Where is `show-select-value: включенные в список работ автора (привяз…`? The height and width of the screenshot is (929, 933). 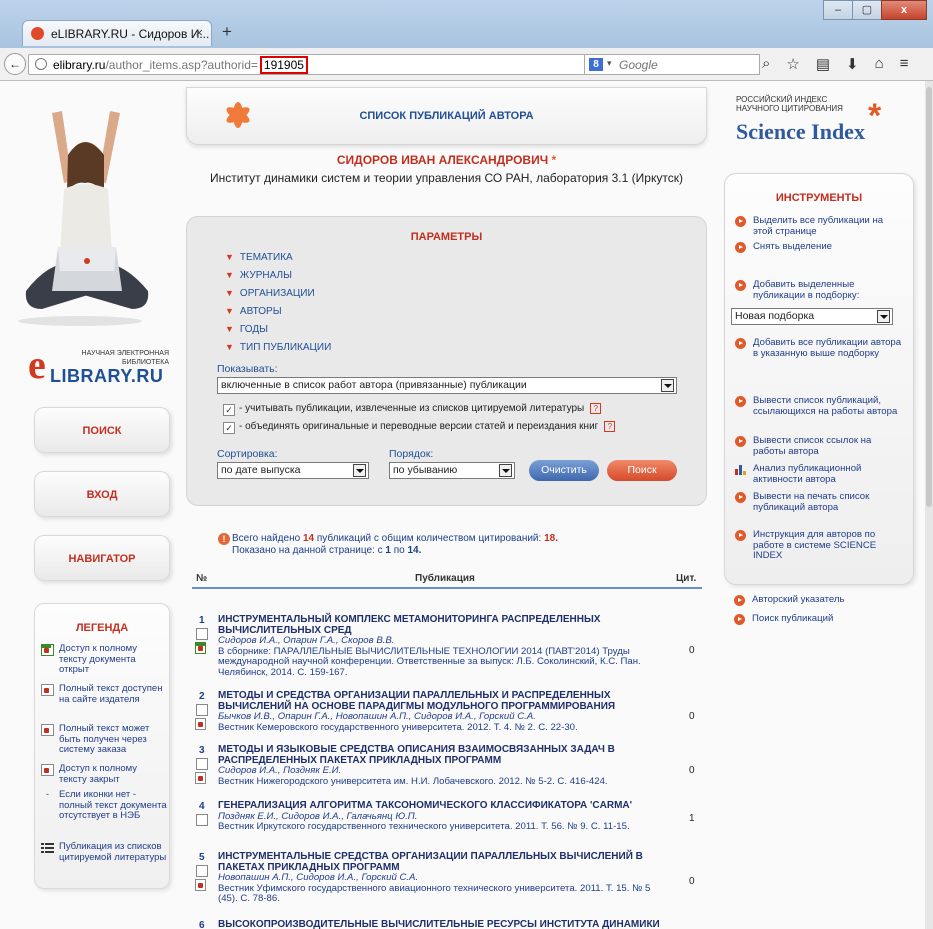 show-select-value: включенные в список работ автора (привяз… is located at coordinates (374, 385).